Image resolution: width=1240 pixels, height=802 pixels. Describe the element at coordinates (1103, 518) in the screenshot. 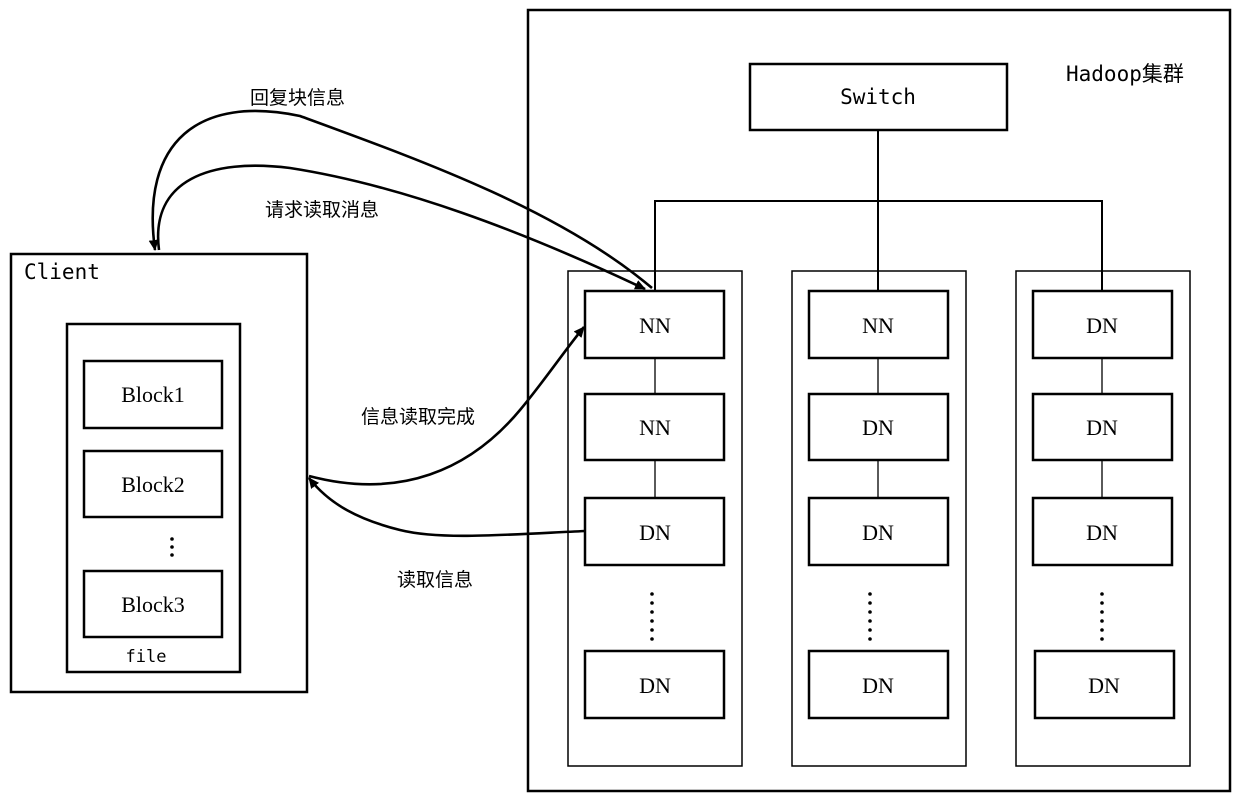

I see `rack-3: DN DN DN DN` at that location.